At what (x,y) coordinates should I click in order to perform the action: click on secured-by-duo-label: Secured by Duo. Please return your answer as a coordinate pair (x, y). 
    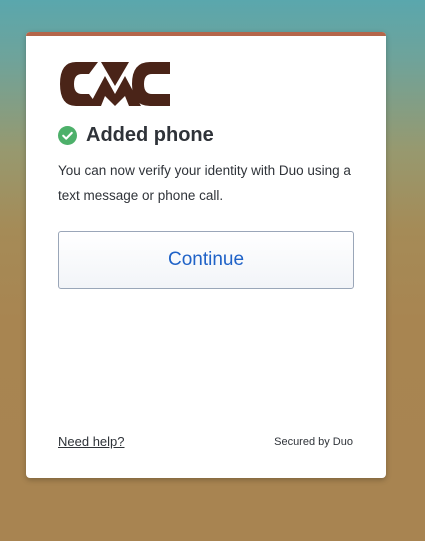
    Looking at the image, I should click on (313, 442).